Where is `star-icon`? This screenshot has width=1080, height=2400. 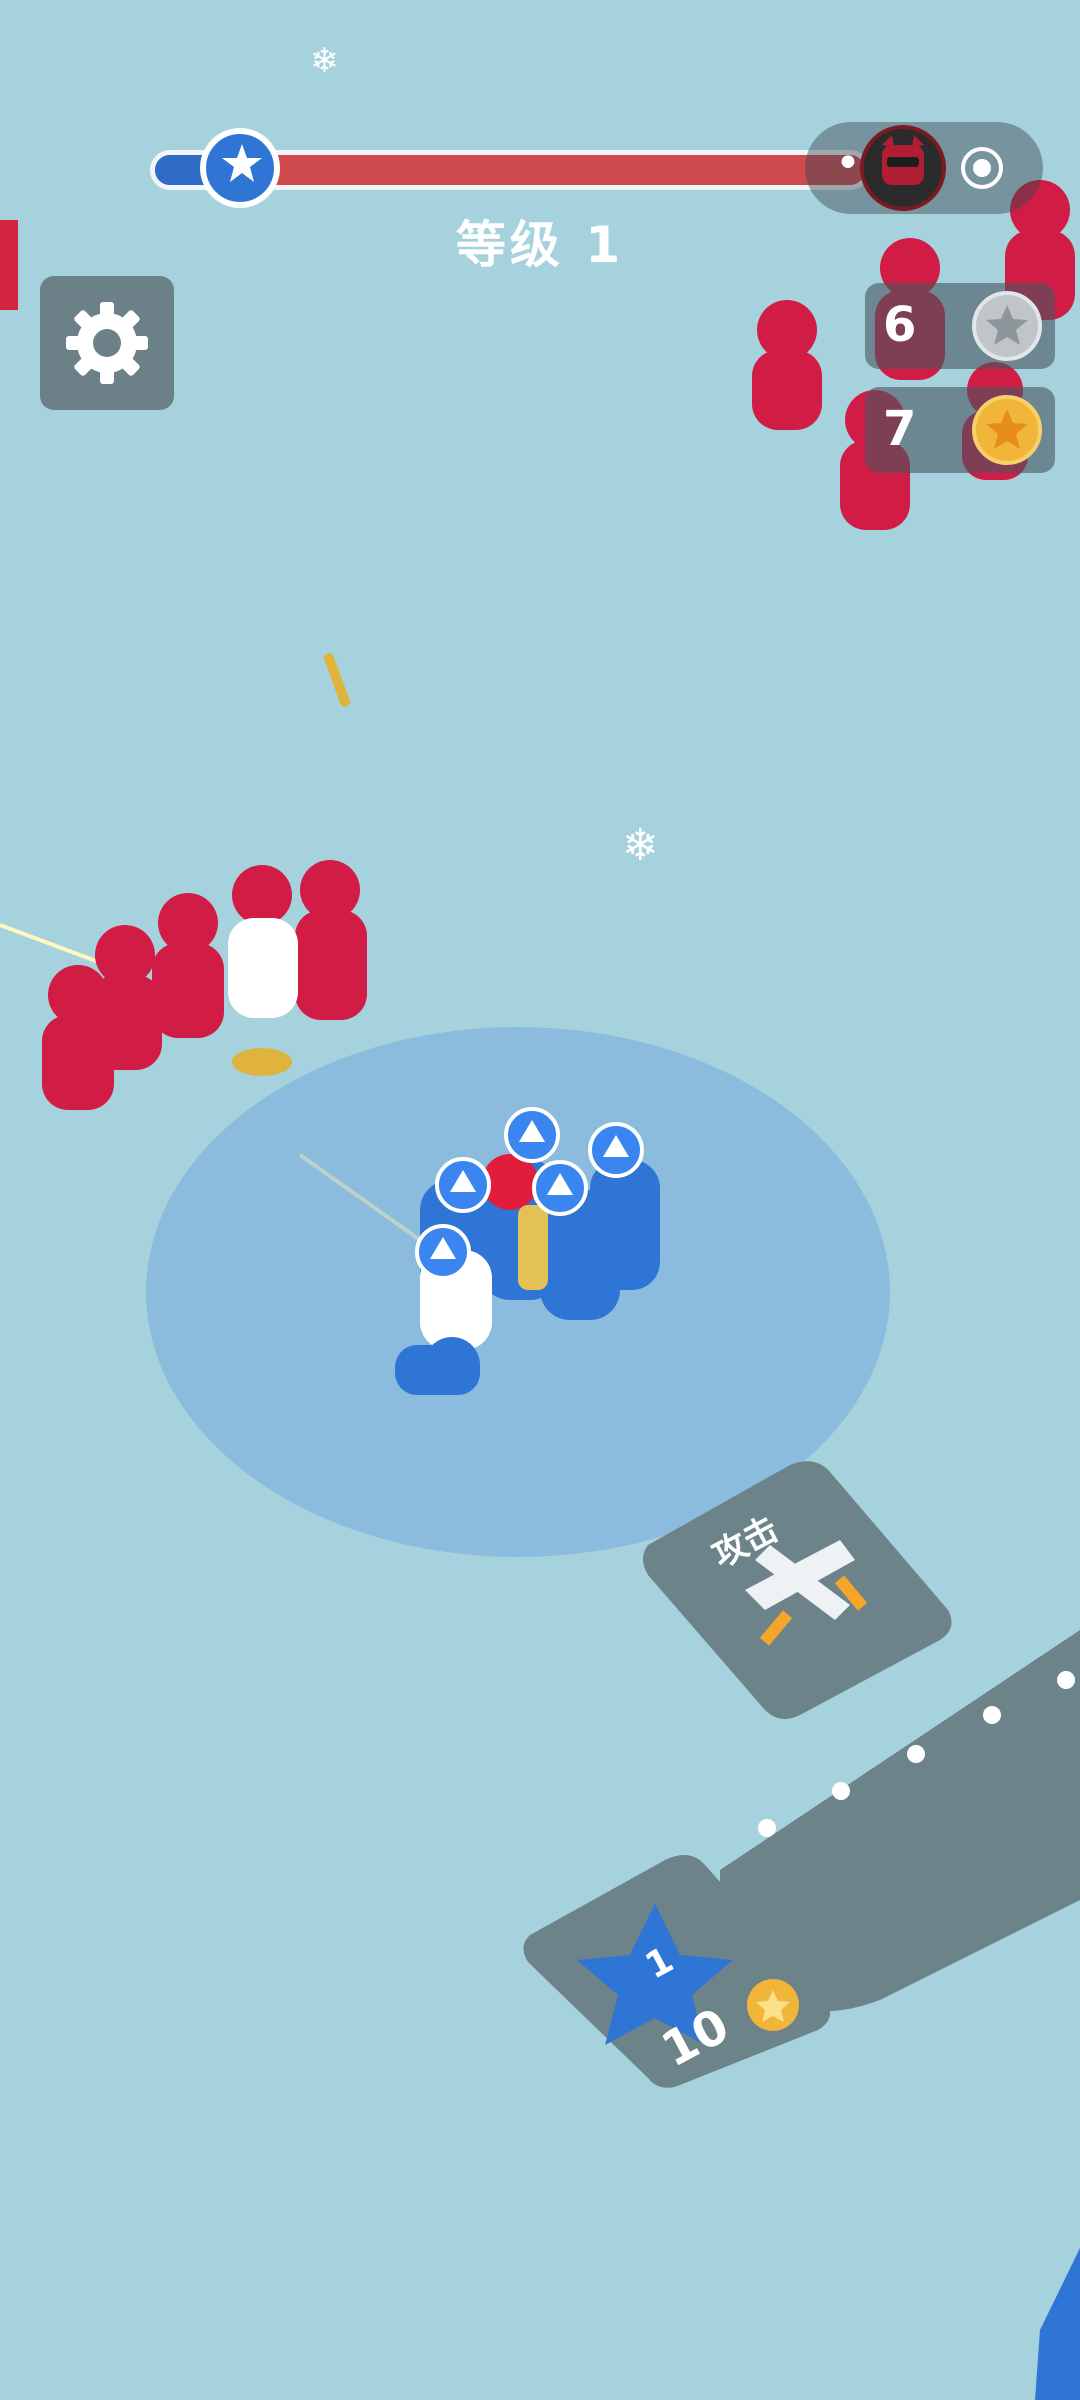
star-icon is located at coordinates (242, 163).